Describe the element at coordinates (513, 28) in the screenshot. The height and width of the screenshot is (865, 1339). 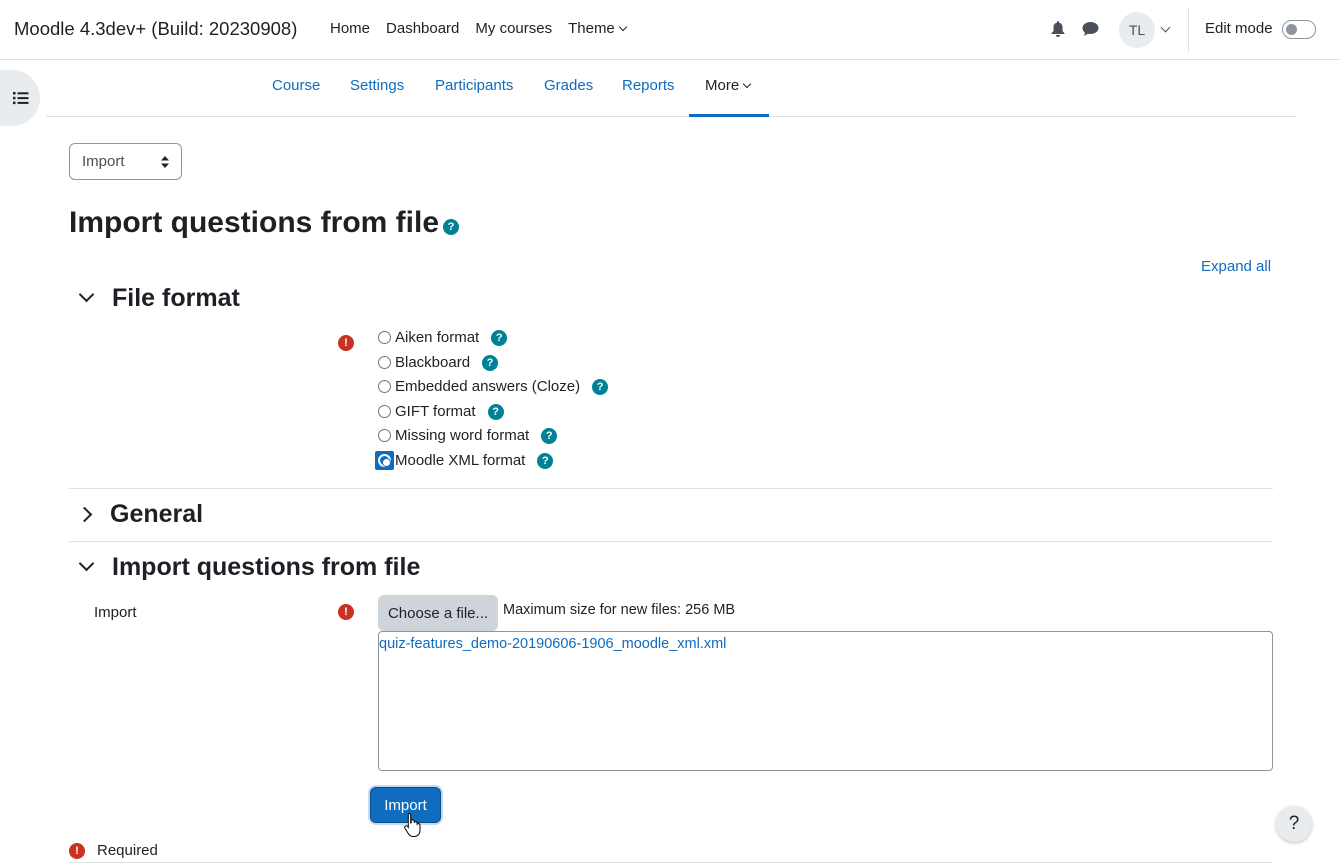
I see `nav-my-courses: My courses` at that location.